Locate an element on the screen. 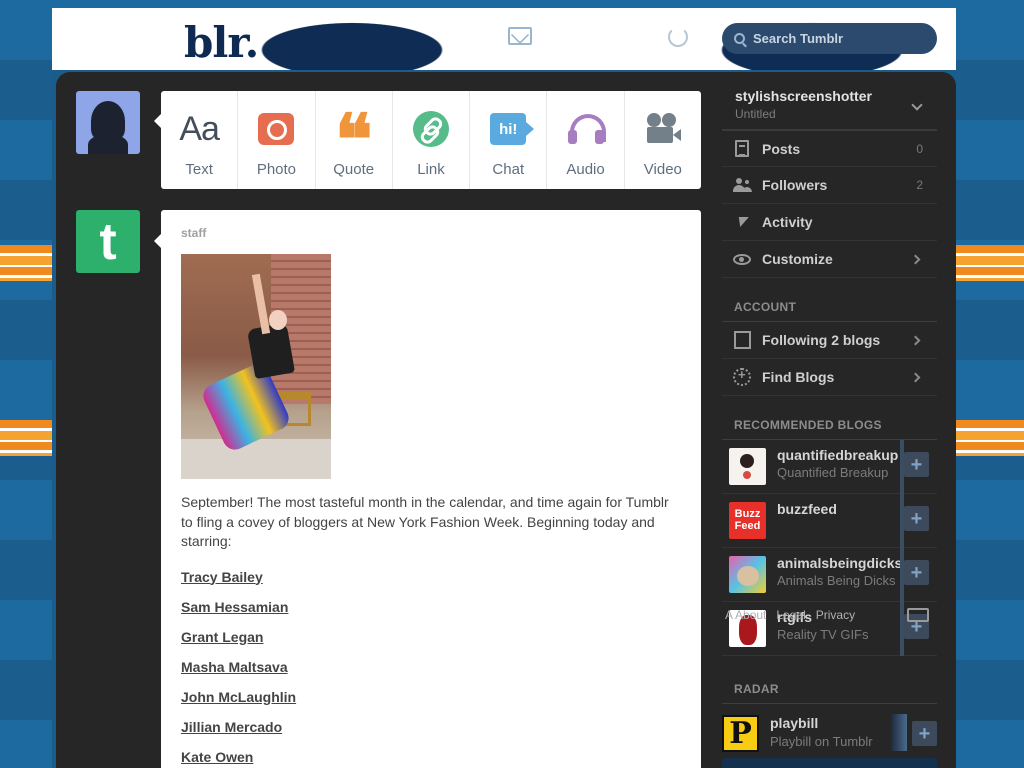 The image size is (1024, 768). blog-title: Untitled is located at coordinates (755, 114).